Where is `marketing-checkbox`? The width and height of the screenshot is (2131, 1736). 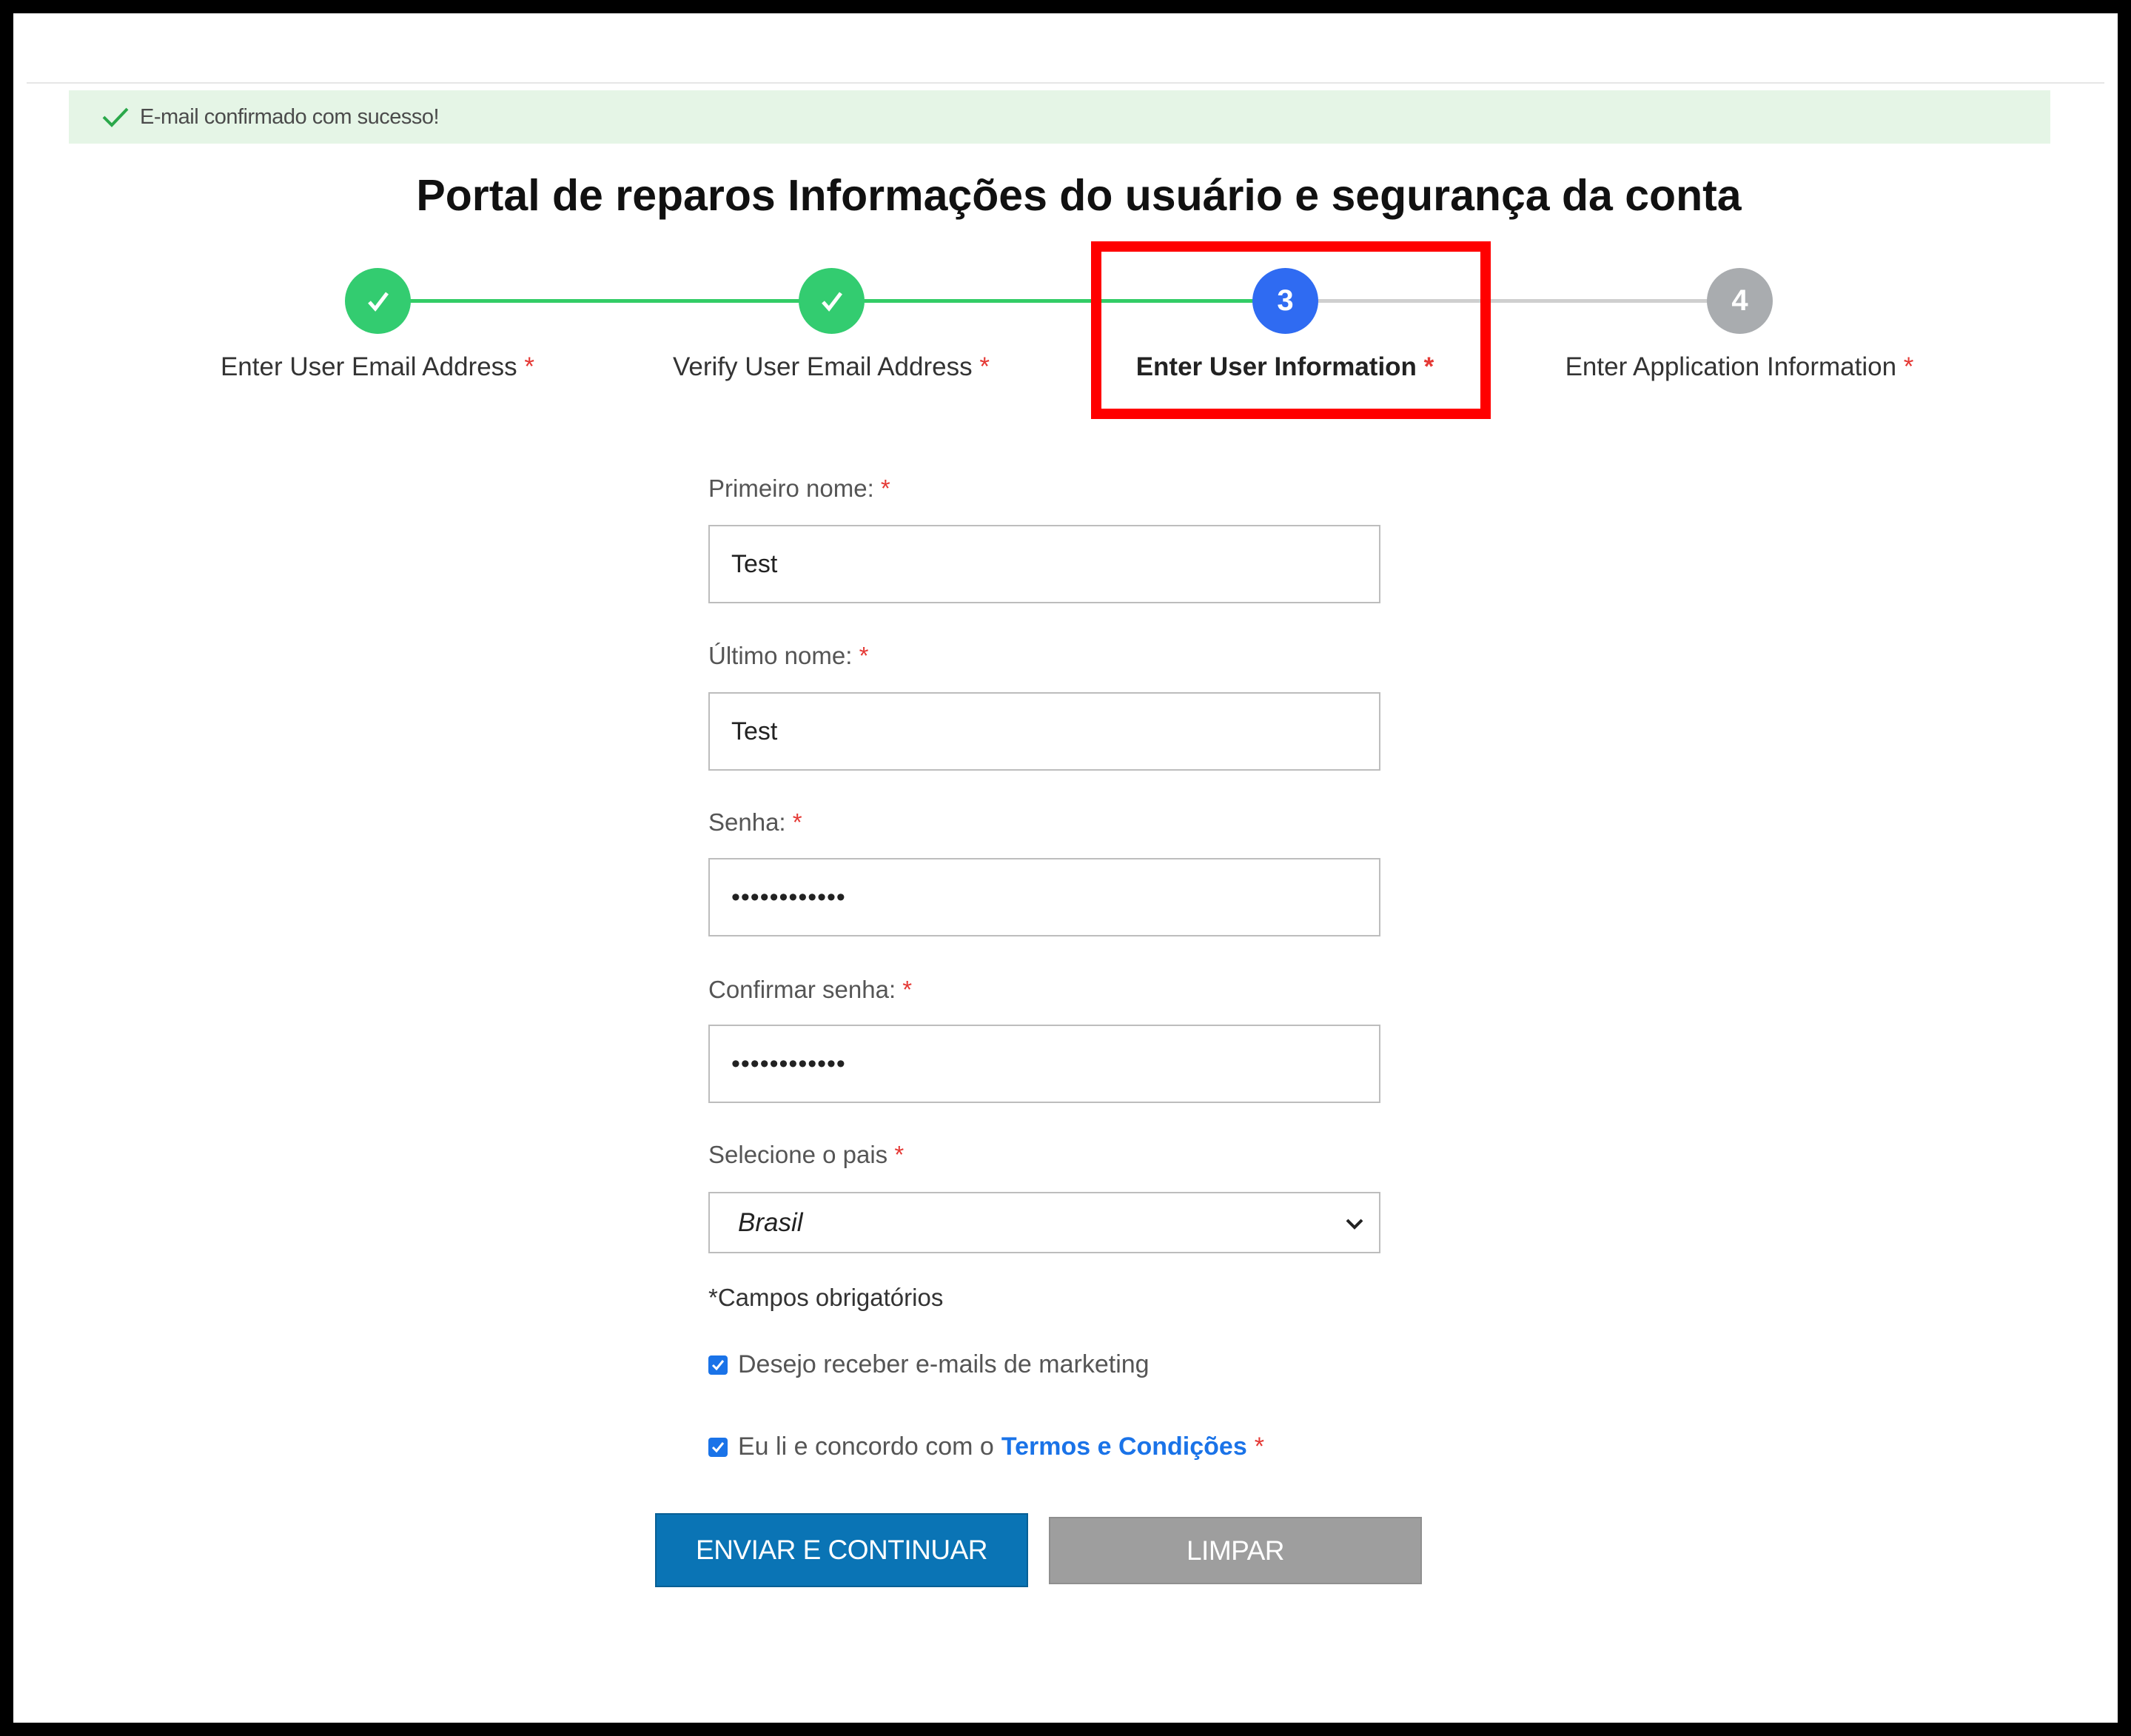
marketing-checkbox is located at coordinates (718, 1365).